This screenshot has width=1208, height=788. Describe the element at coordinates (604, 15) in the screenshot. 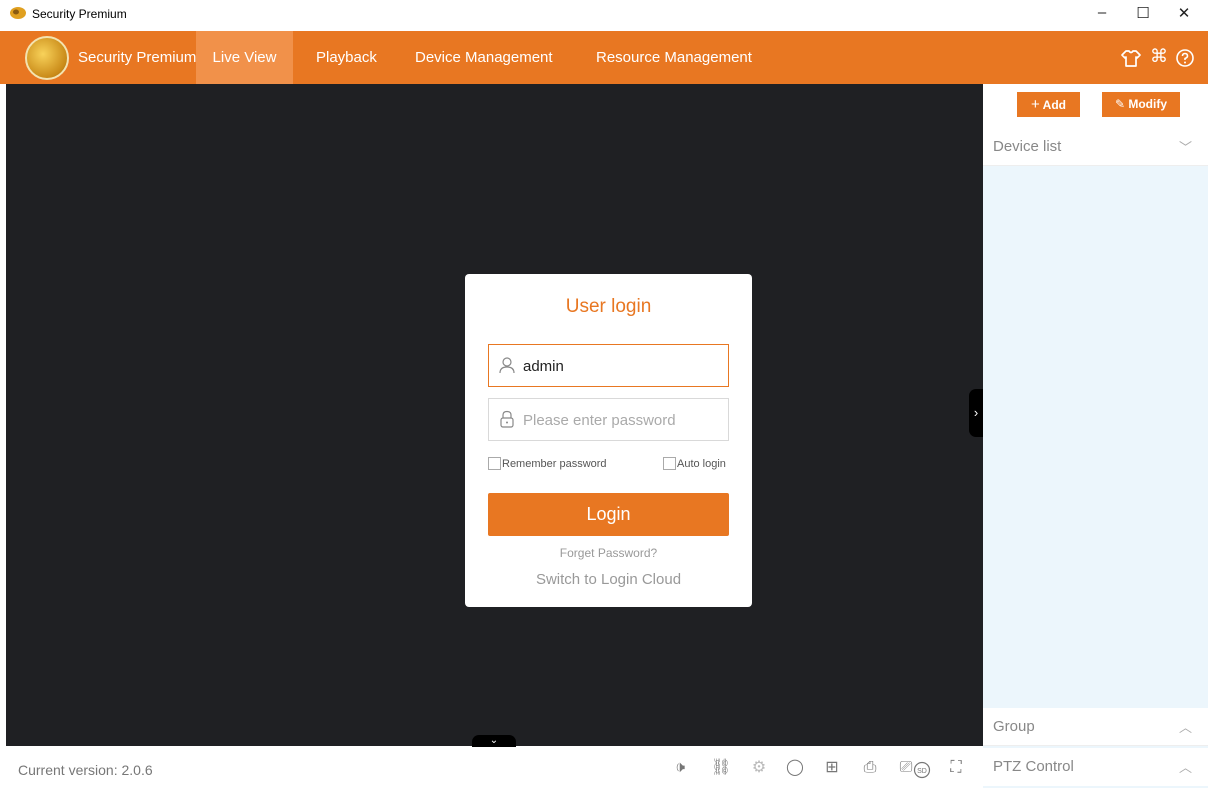

I see `window-titlebar: Security Premium – ☐ ✕` at that location.